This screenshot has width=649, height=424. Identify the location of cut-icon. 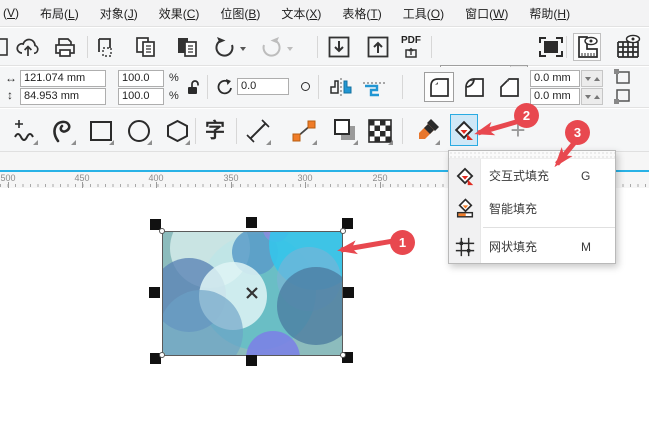
(106, 47).